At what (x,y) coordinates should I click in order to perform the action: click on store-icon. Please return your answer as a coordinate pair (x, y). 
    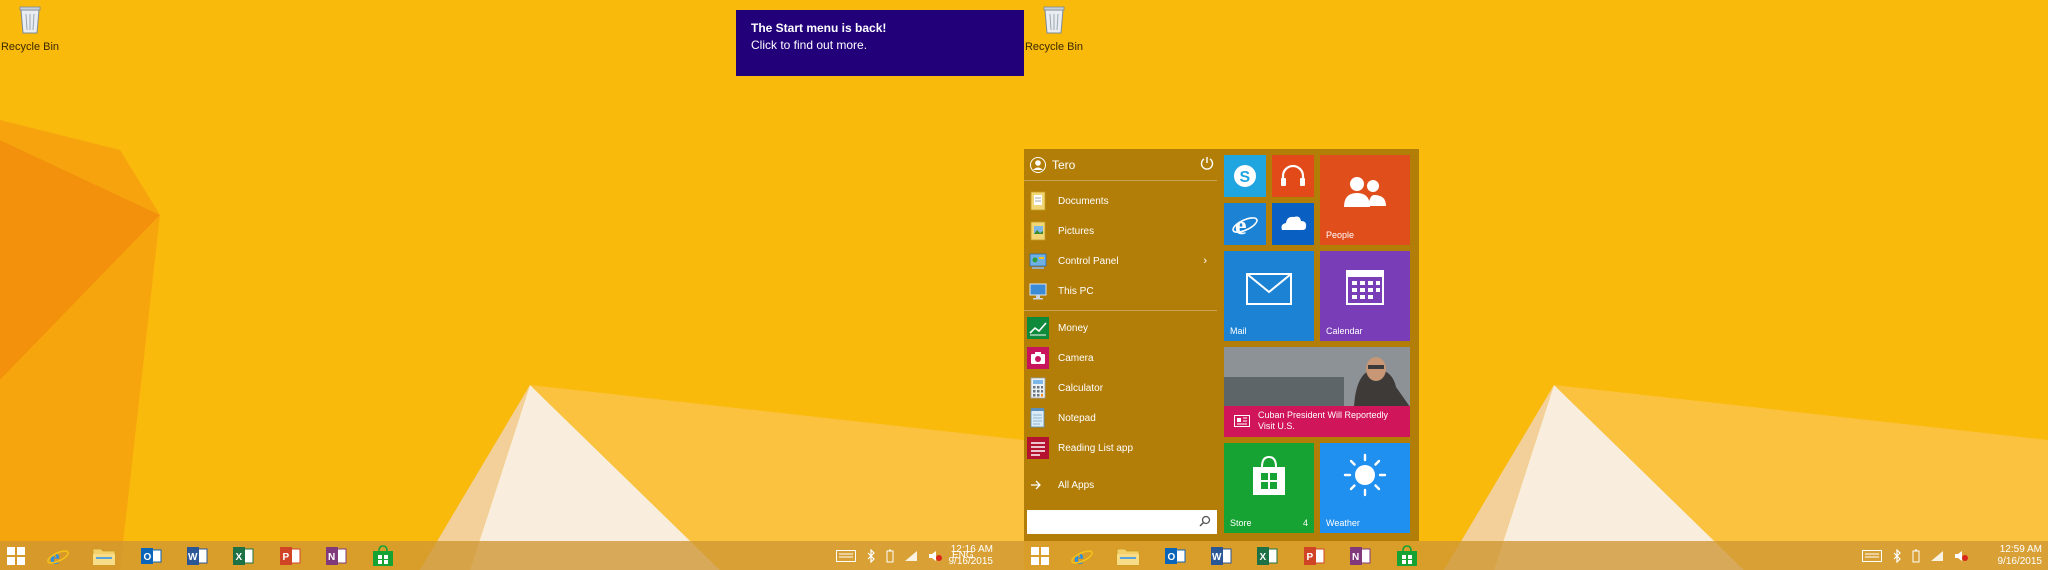
    Looking at the image, I should click on (383, 555).